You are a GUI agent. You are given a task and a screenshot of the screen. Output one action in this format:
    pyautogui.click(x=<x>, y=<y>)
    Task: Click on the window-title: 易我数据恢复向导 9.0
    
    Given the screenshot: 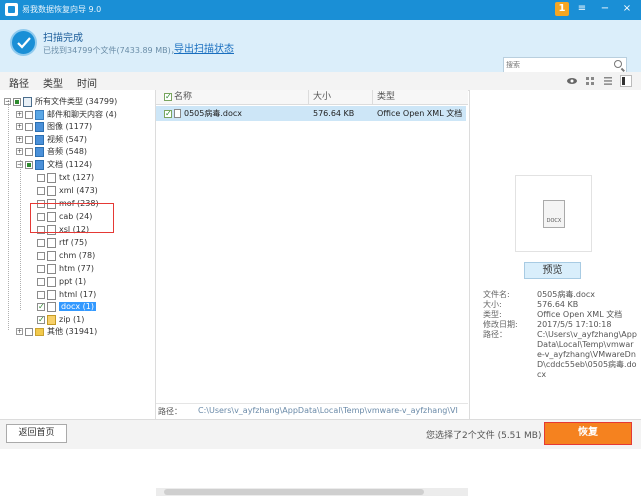 What is the action you would take?
    pyautogui.click(x=62, y=9)
    